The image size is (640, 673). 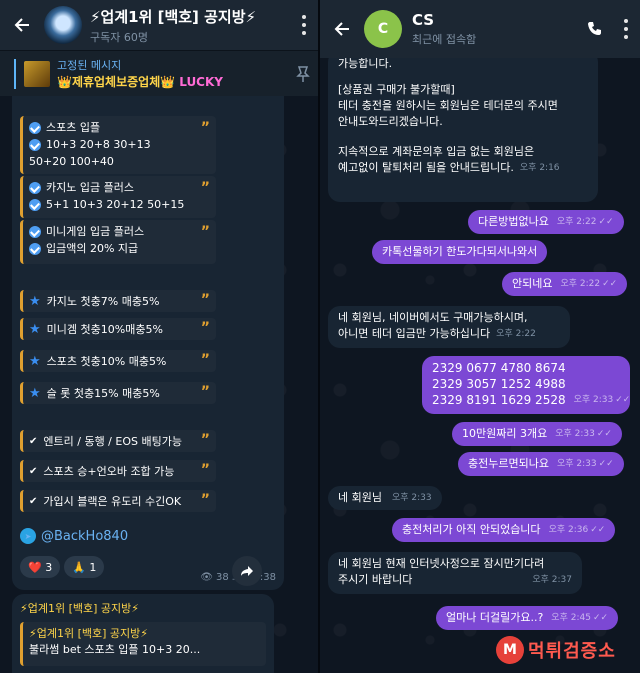 I want to click on contact-avatar: C, so click(x=383, y=29).